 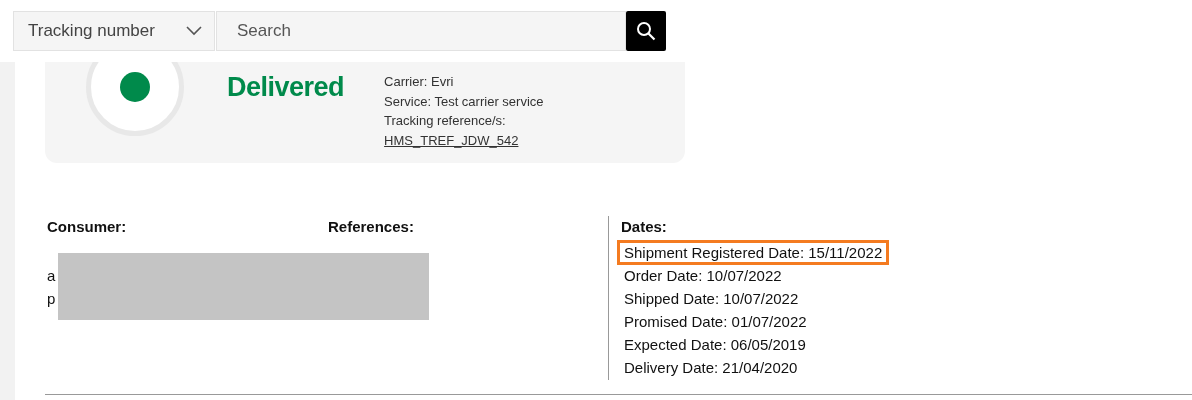 I want to click on search-field: Search, so click(x=421, y=31).